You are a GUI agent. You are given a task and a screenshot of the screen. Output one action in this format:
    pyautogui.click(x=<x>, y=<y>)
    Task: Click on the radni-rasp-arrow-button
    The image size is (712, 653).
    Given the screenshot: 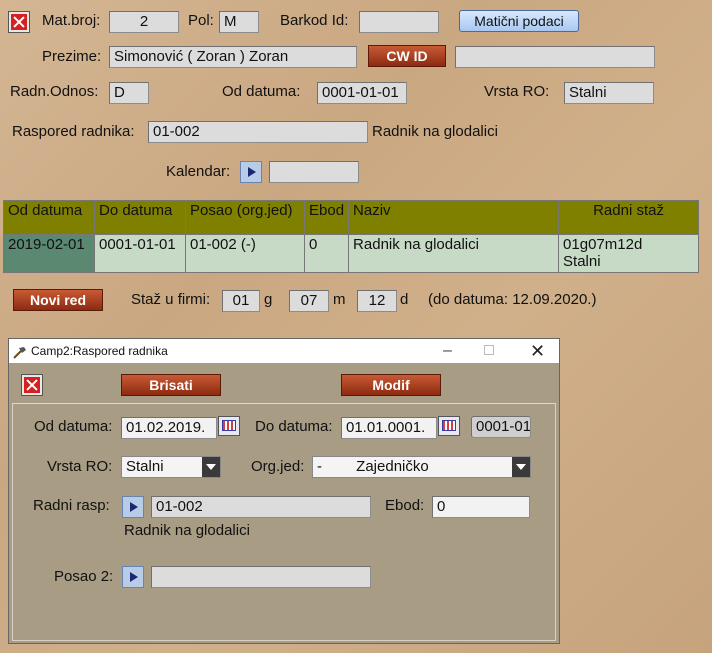 What is the action you would take?
    pyautogui.click(x=133, y=507)
    